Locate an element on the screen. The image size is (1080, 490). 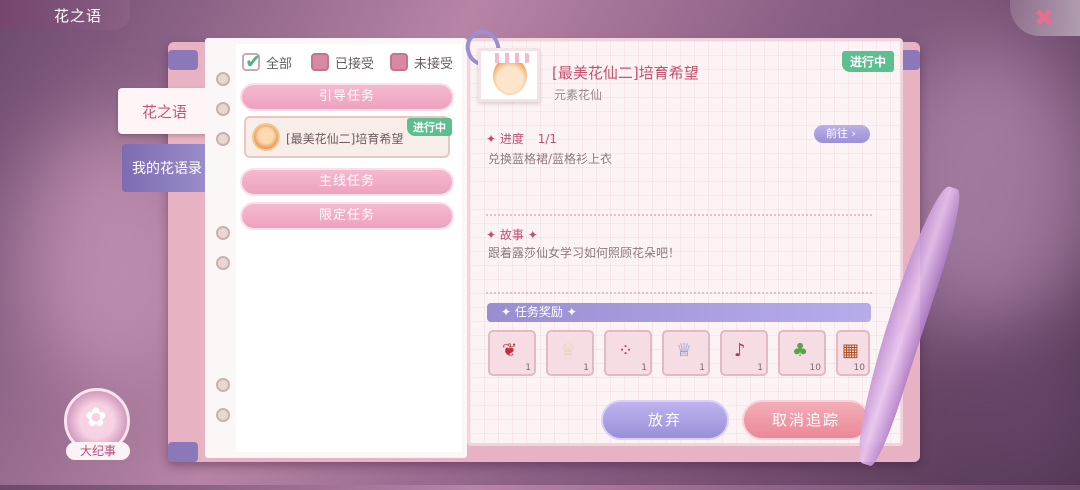
tab-label: 我的花语录 is located at coordinates (167, 169).